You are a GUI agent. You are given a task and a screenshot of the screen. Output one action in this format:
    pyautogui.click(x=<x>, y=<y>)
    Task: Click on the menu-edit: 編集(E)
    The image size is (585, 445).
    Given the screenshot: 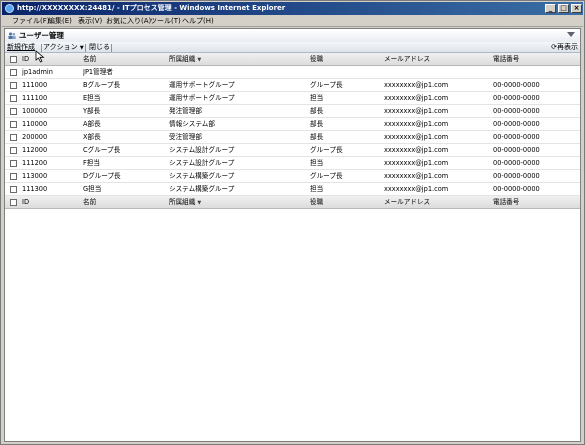 What is the action you would take?
    pyautogui.click(x=60, y=21)
    